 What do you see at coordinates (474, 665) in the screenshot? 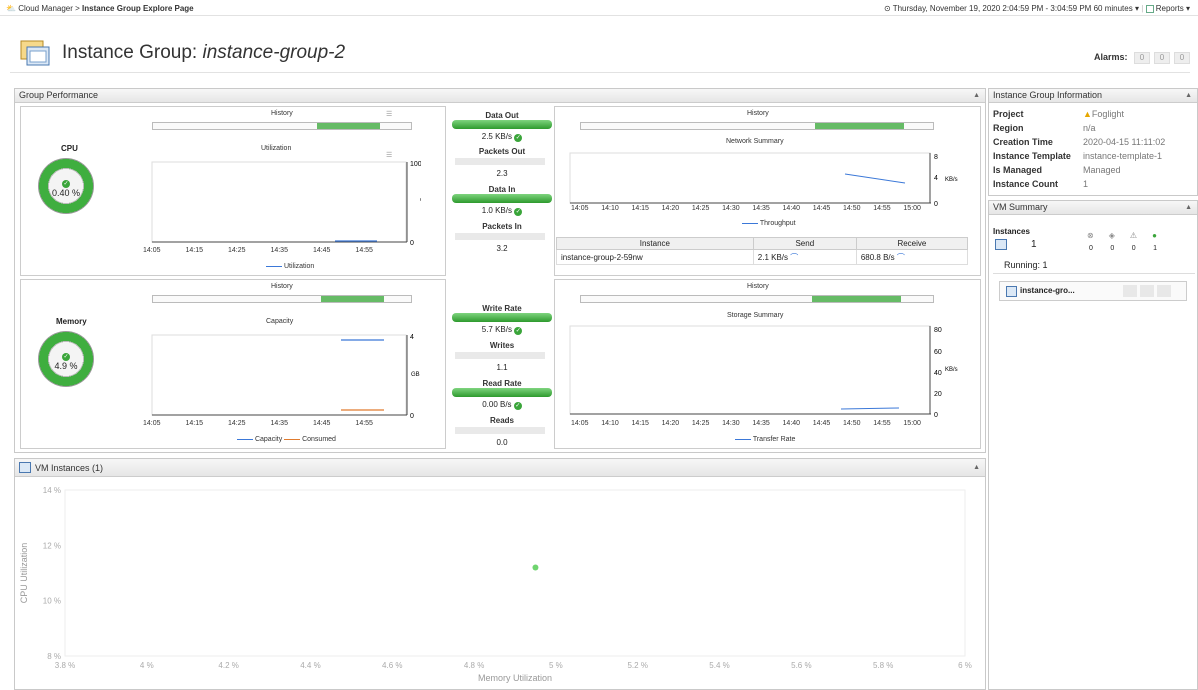
I see `x-tick-label: 4.8 %` at bounding box center [474, 665].